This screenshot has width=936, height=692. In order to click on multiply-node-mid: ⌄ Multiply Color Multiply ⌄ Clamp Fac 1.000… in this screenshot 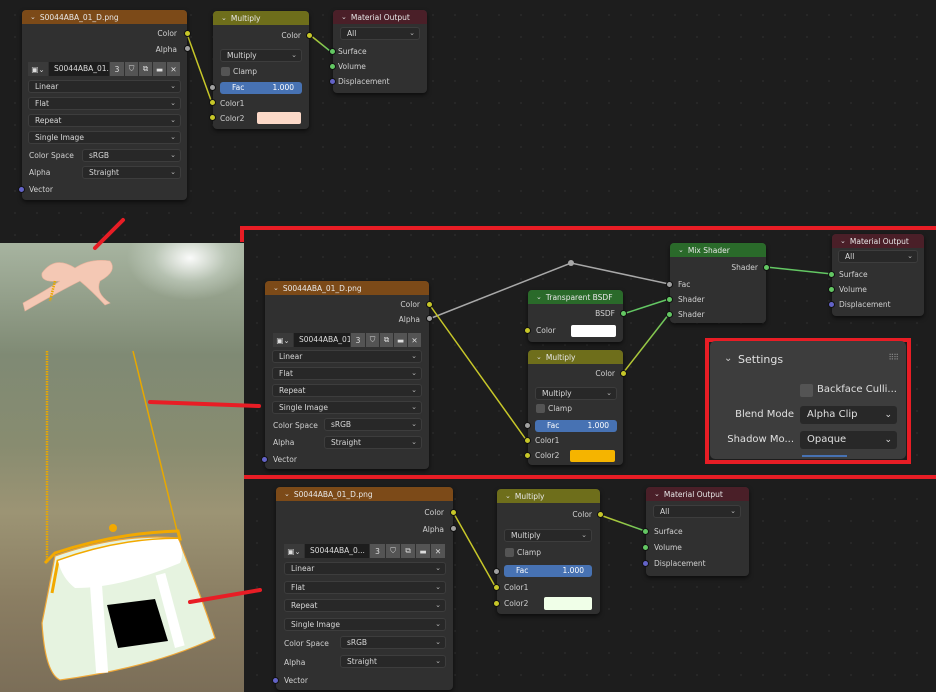, I will do `click(575, 407)`.